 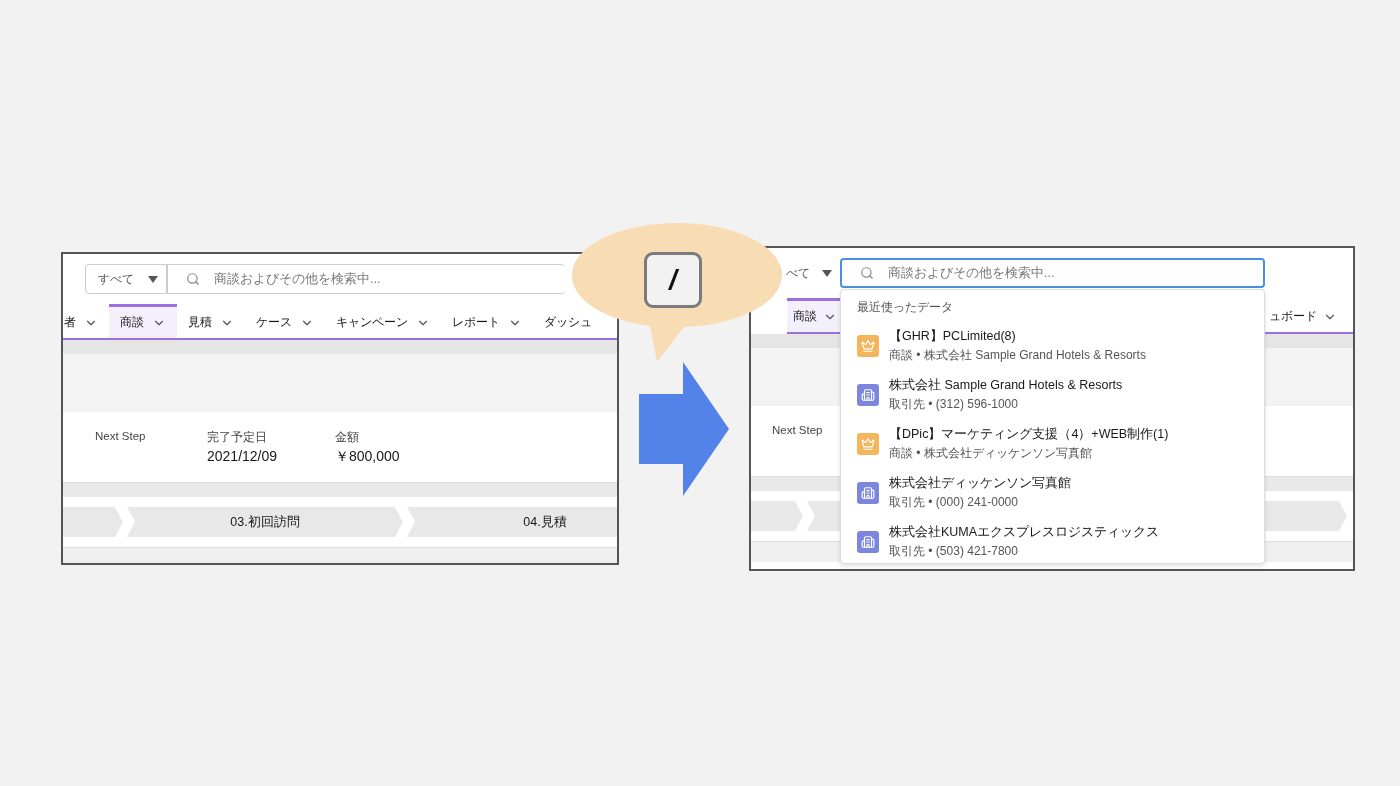 What do you see at coordinates (1029, 434) in the screenshot?
I see `item-title: 【DPic】マーケティング支援（4）+WEB制作(1)` at bounding box center [1029, 434].